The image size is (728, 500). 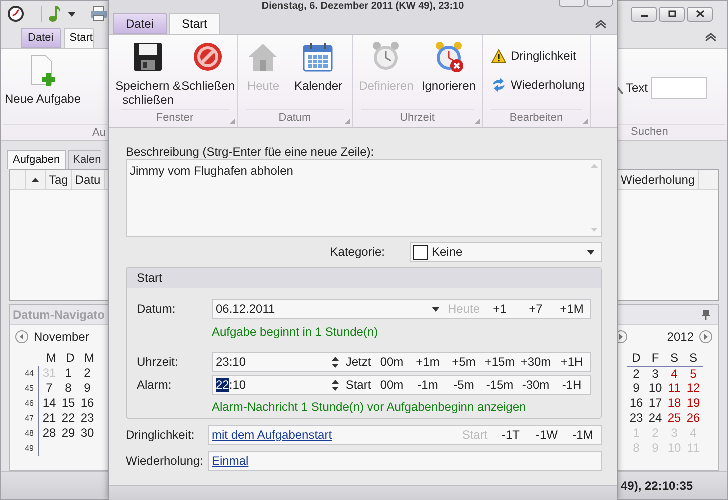 I want to click on calendar-day: 1, so click(x=68, y=373).